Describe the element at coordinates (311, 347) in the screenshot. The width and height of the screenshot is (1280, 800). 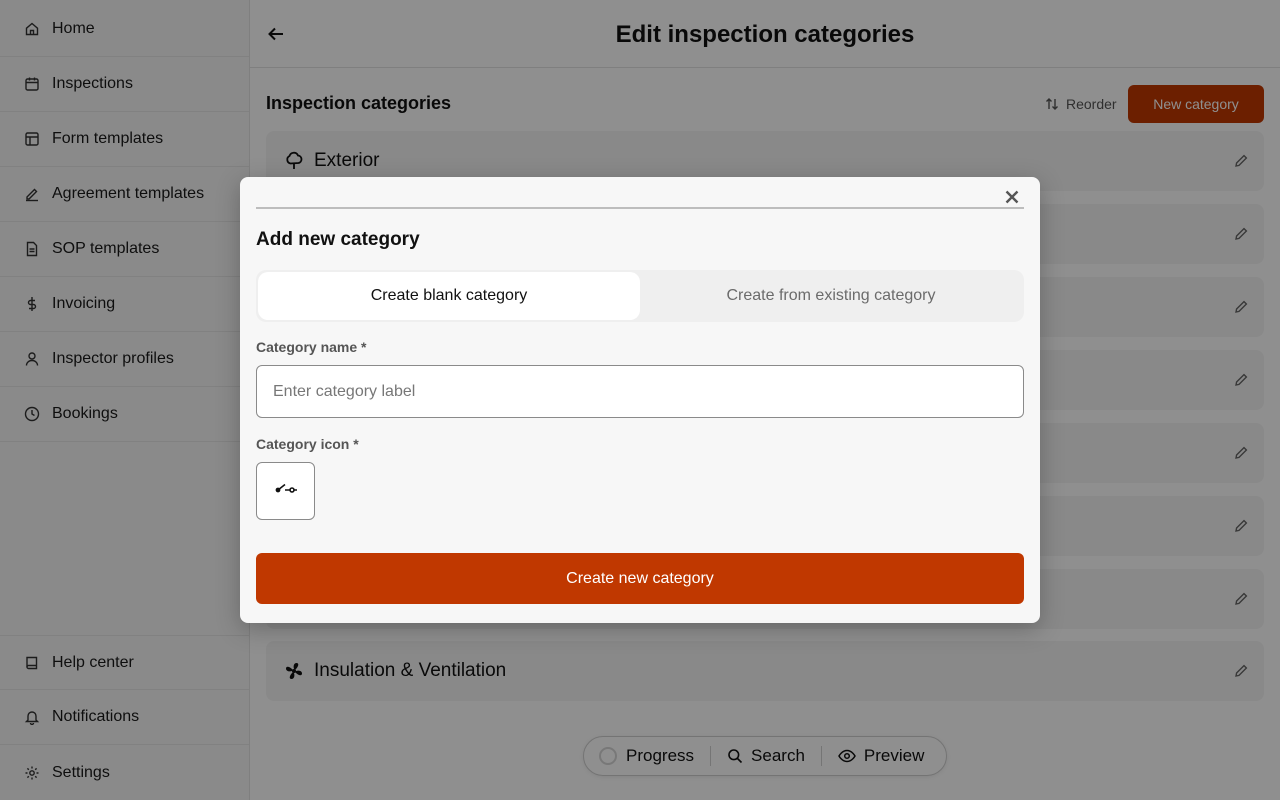
I see `category-name-label: Category name *` at that location.